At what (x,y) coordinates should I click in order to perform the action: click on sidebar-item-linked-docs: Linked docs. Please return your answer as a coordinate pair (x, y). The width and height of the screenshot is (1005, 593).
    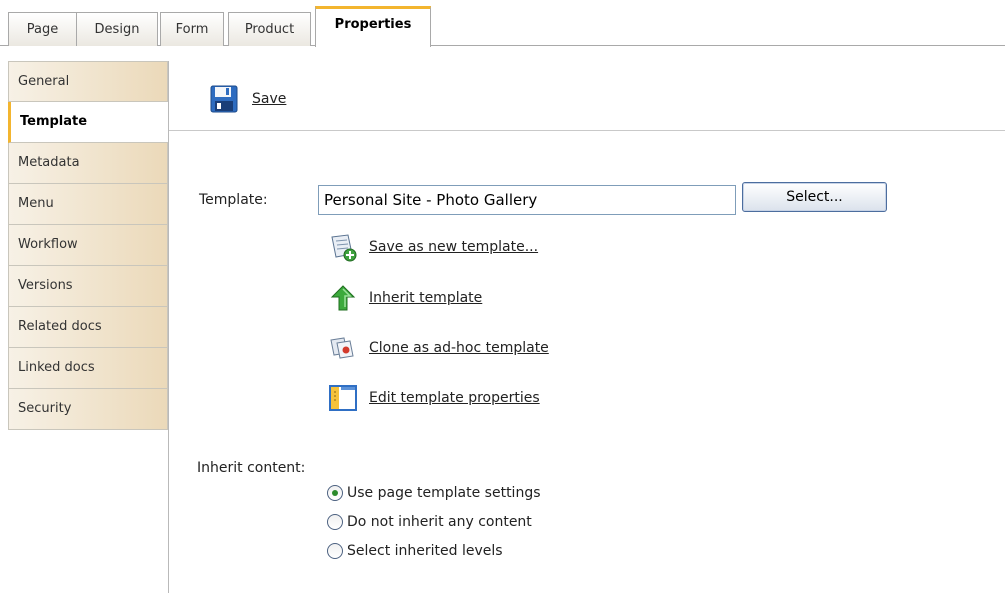
    Looking at the image, I should click on (88, 368).